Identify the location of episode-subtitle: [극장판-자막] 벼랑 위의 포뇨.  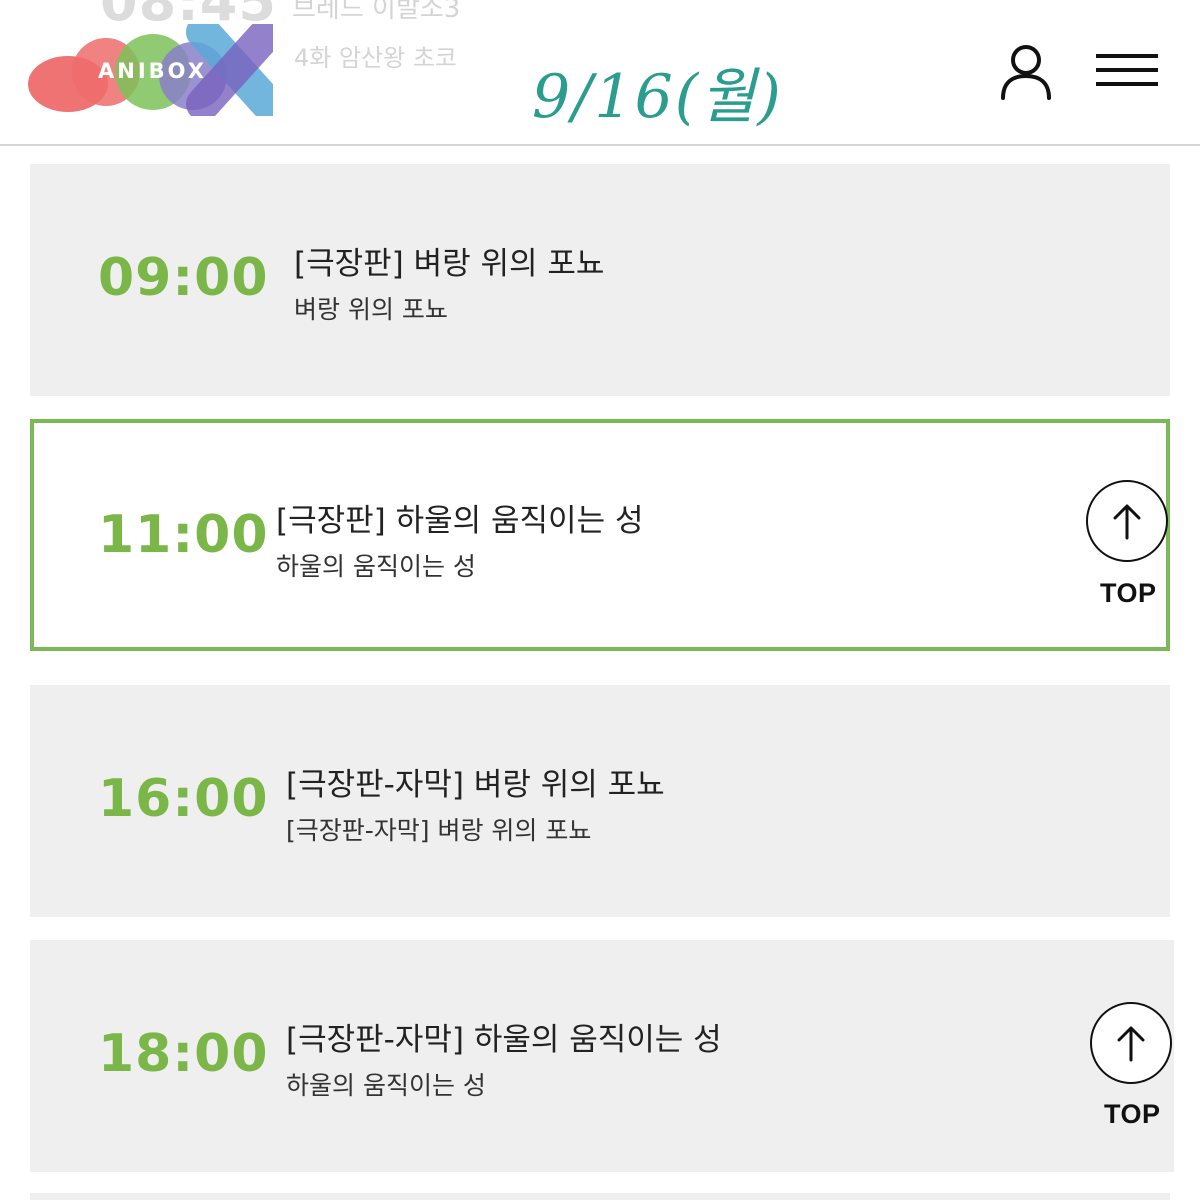
(439, 830).